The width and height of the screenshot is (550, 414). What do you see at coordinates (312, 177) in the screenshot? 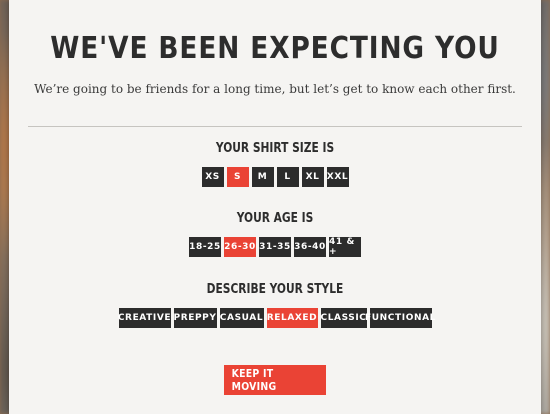
I see `shirt-size-option-xl: XL` at bounding box center [312, 177].